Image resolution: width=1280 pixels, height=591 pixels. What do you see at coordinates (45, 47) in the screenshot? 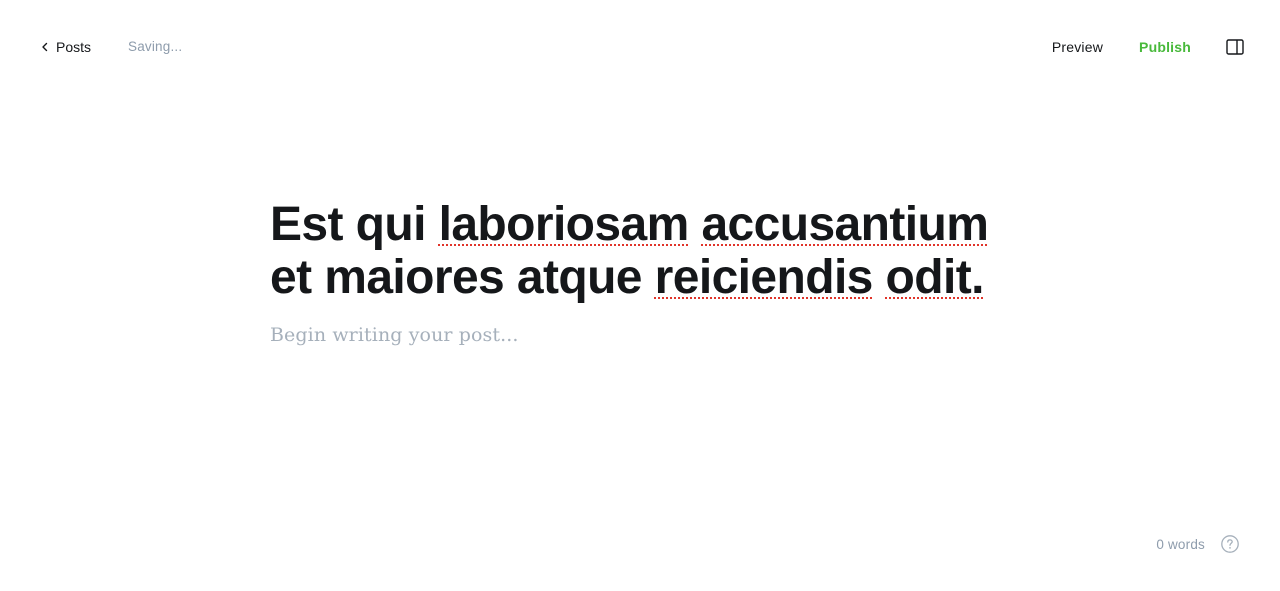
I see `chevron-left-icon` at bounding box center [45, 47].